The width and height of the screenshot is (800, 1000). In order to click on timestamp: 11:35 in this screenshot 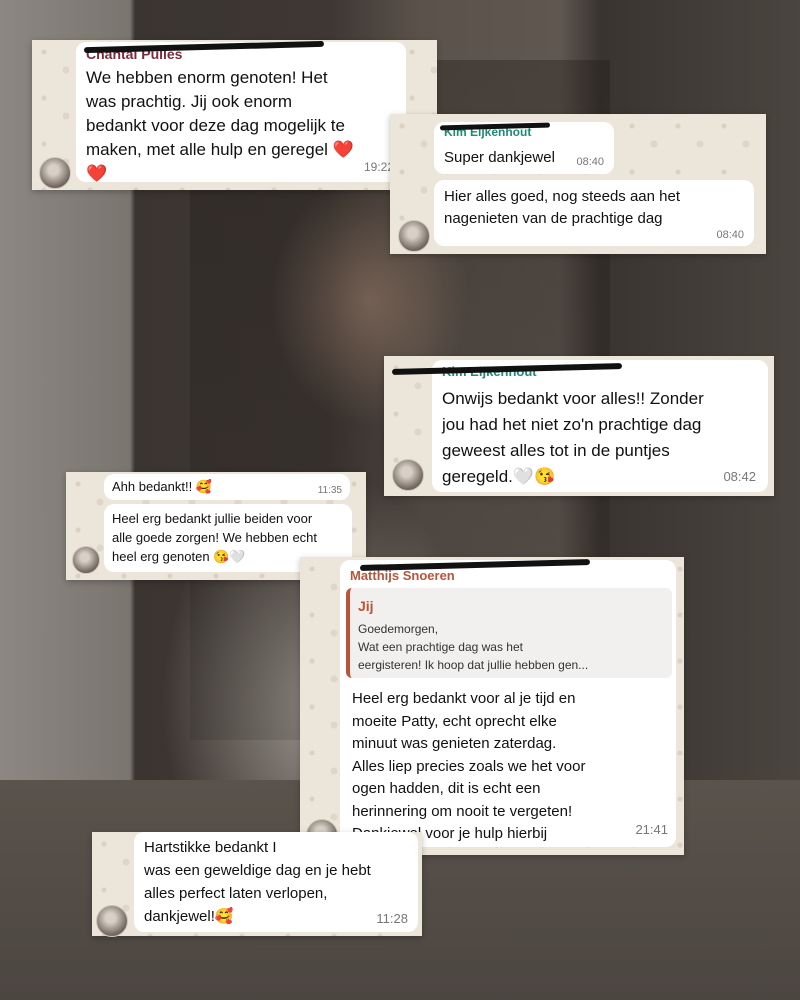, I will do `click(329, 490)`.